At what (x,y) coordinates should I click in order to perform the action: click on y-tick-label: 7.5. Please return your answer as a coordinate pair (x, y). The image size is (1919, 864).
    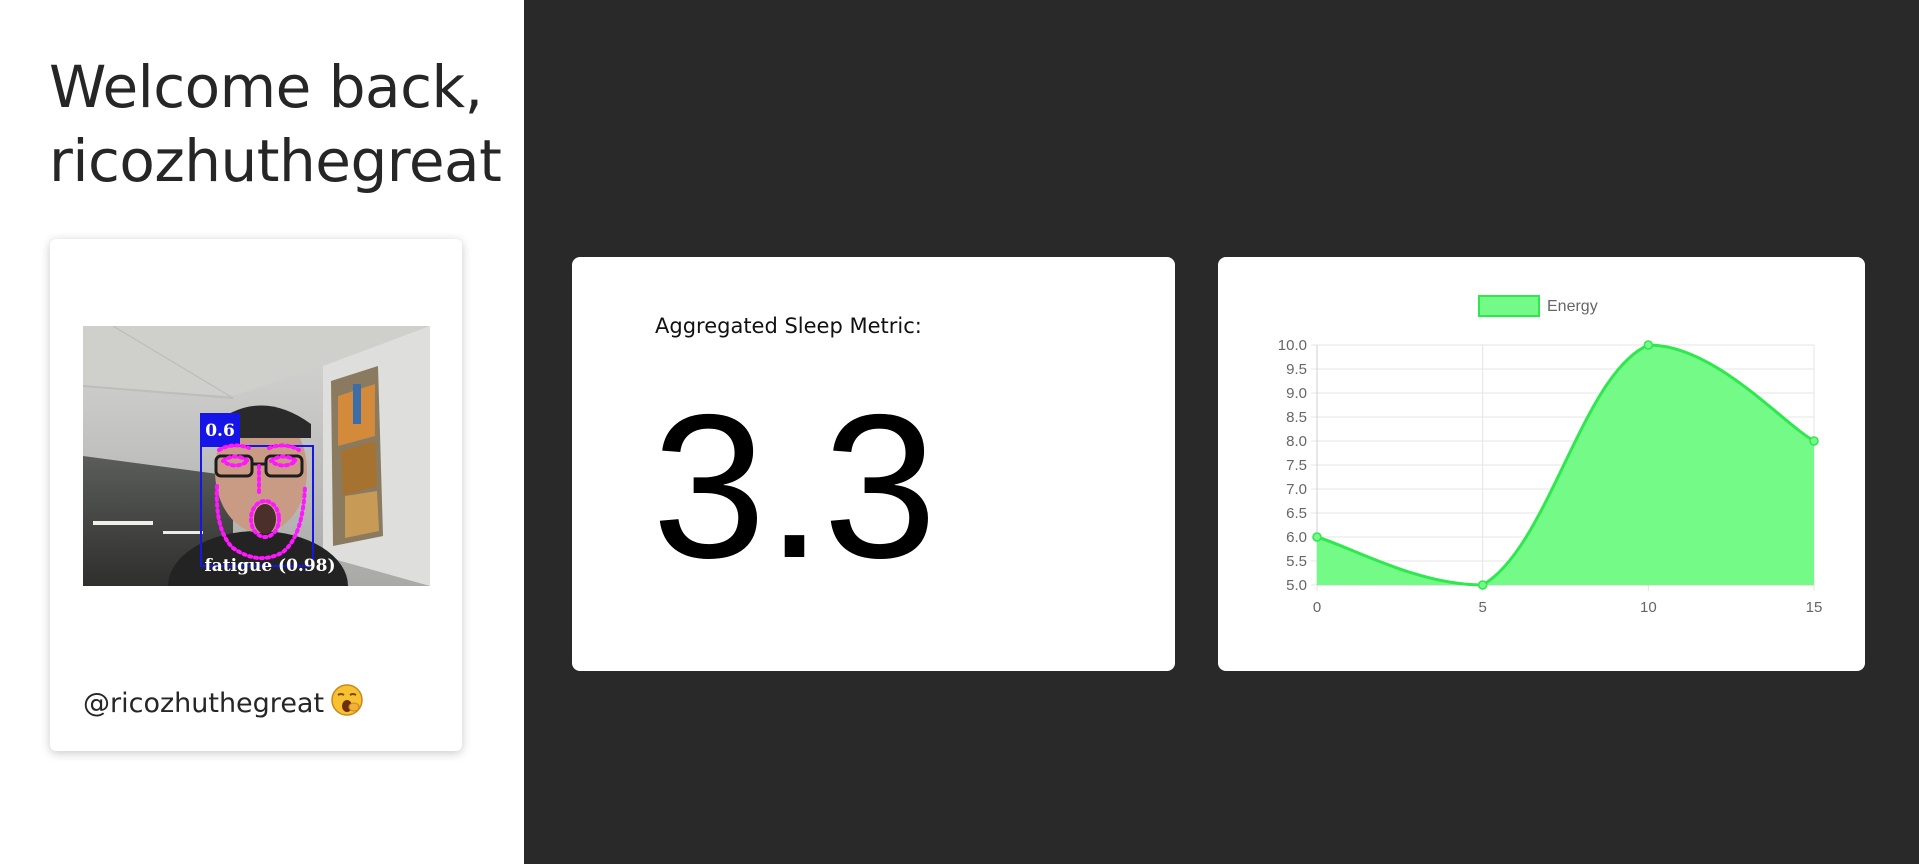
    Looking at the image, I should click on (1296, 465).